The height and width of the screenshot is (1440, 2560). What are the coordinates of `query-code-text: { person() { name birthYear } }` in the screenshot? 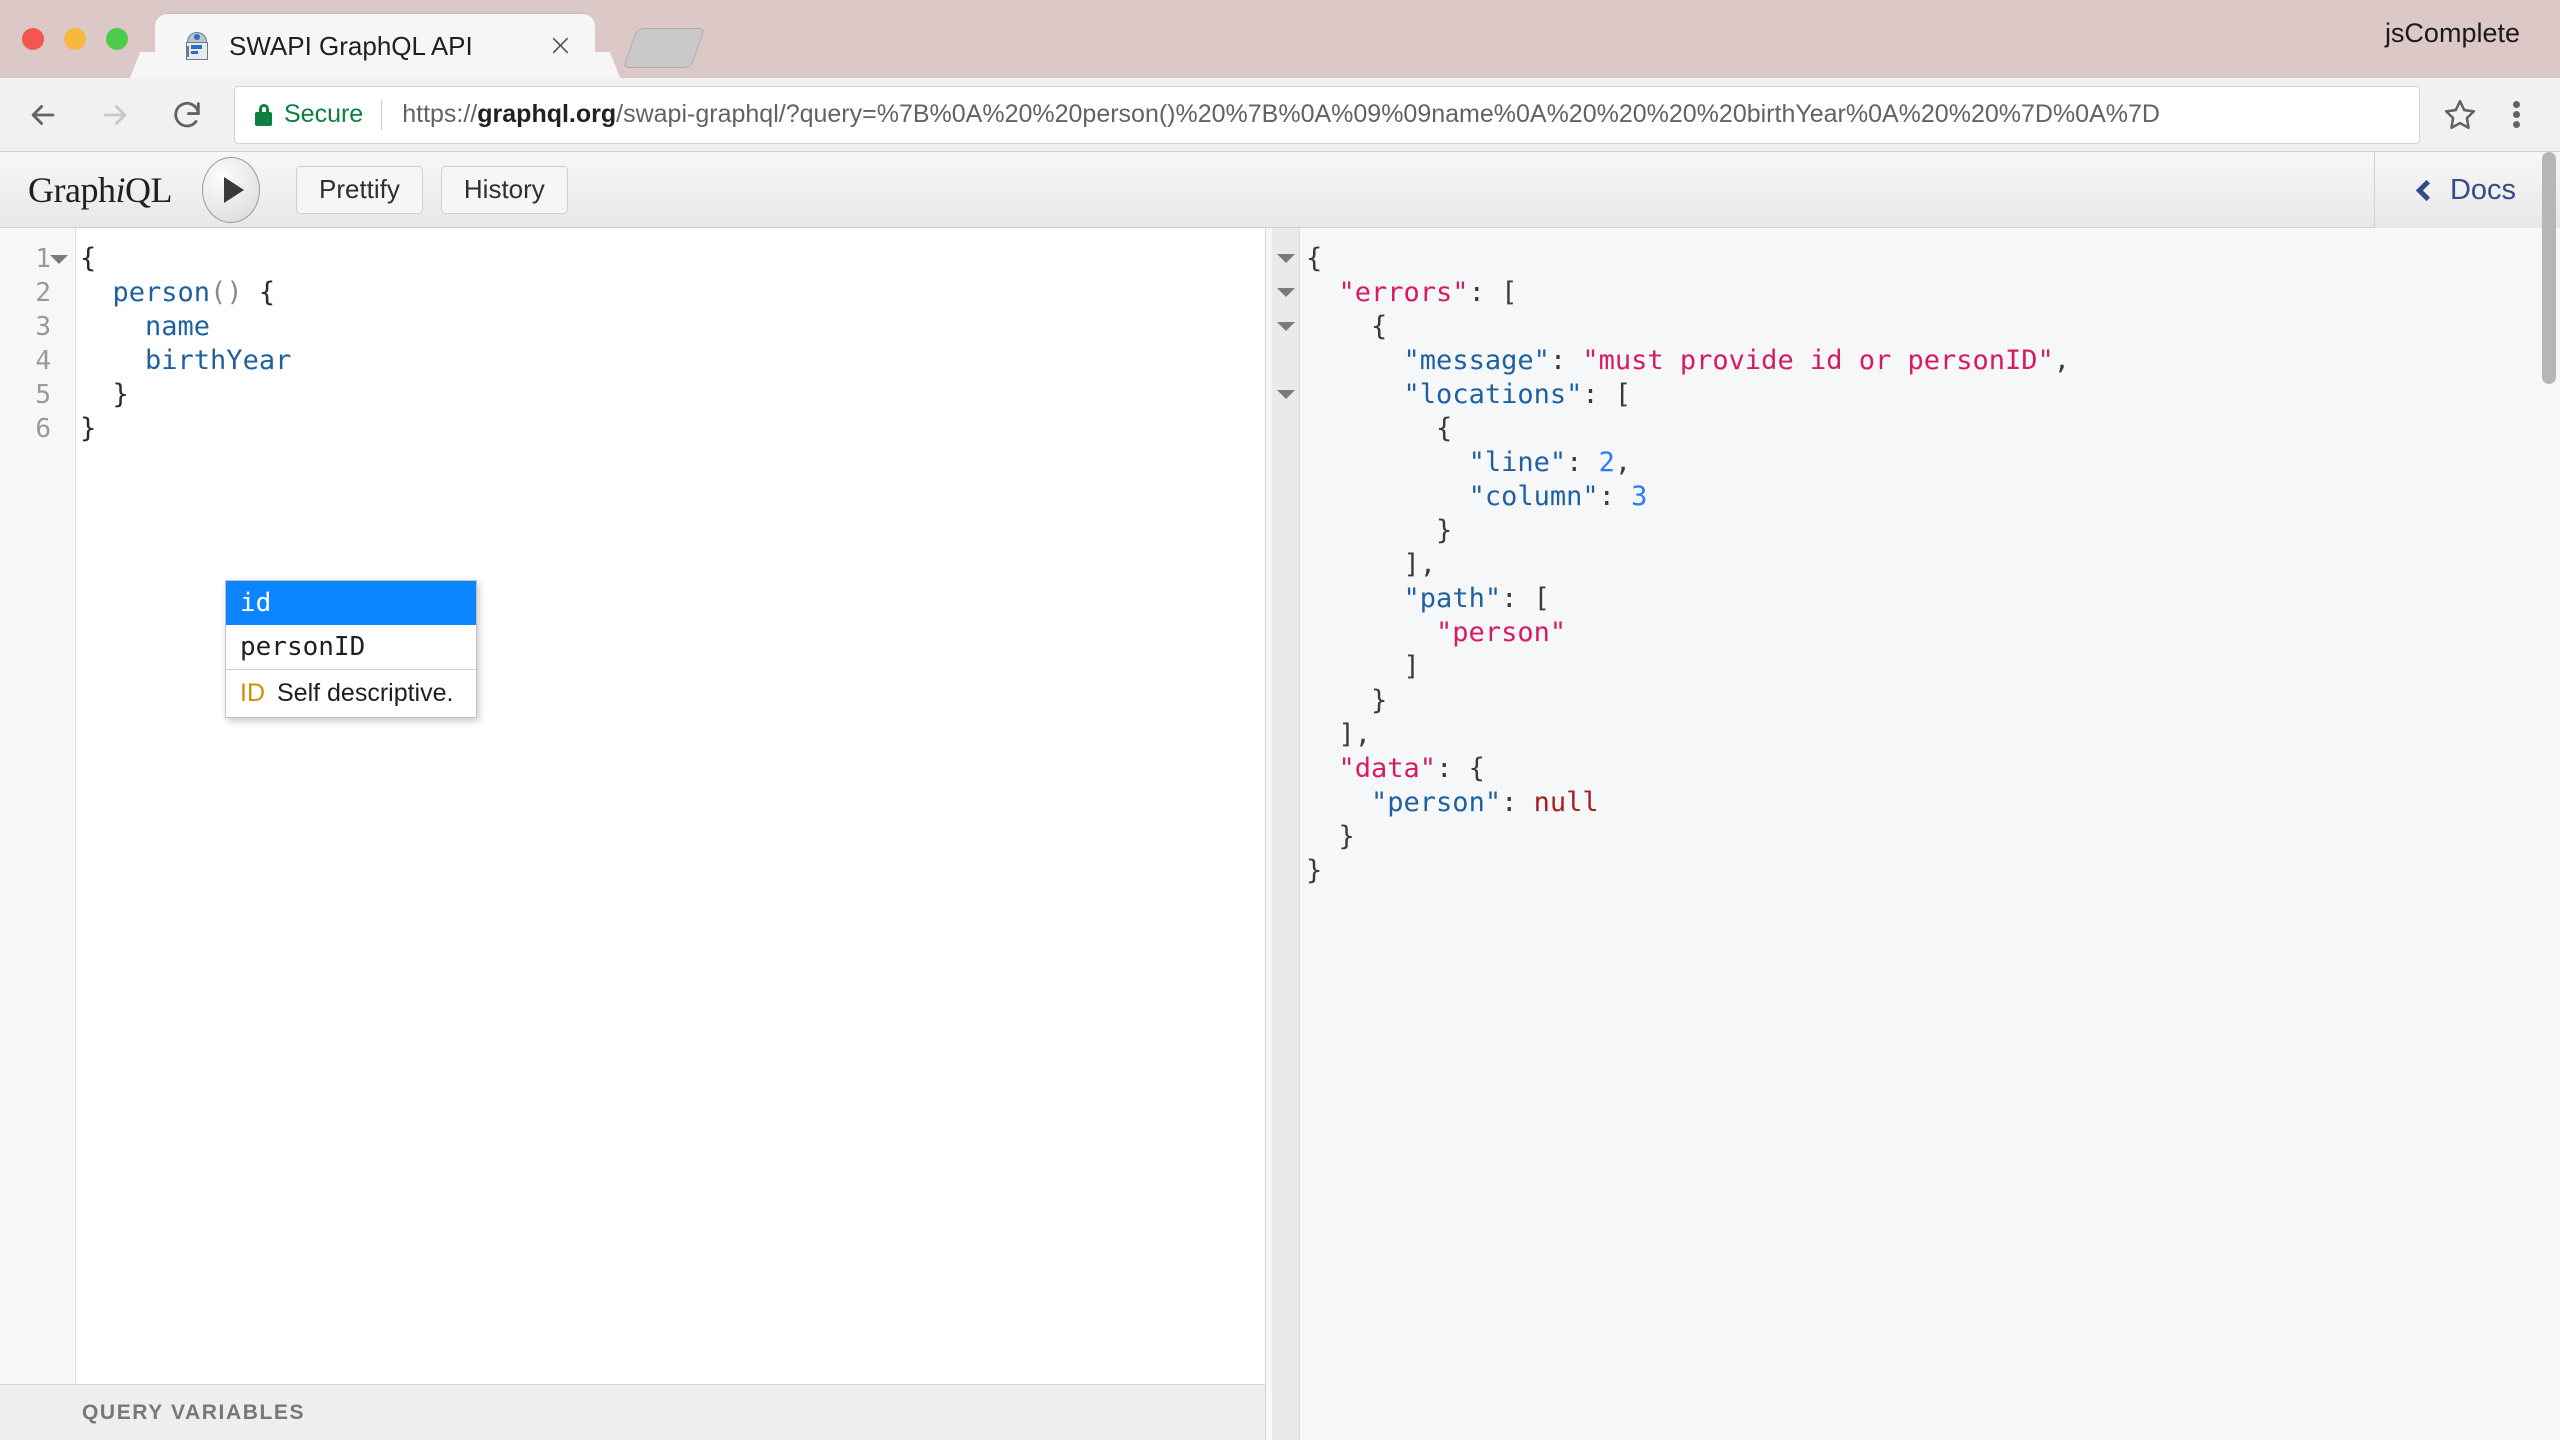 It's located at (185, 337).